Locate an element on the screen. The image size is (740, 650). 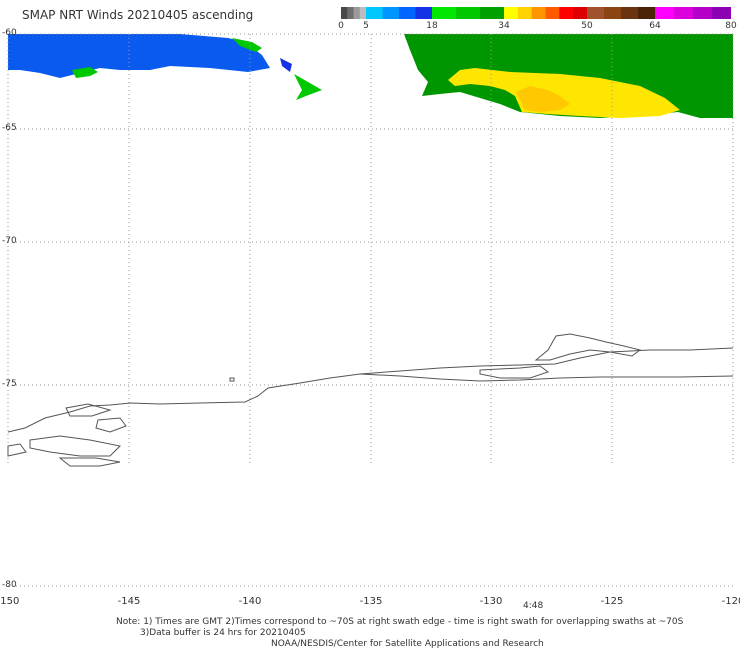
swath-right is located at coordinates (568, 76).